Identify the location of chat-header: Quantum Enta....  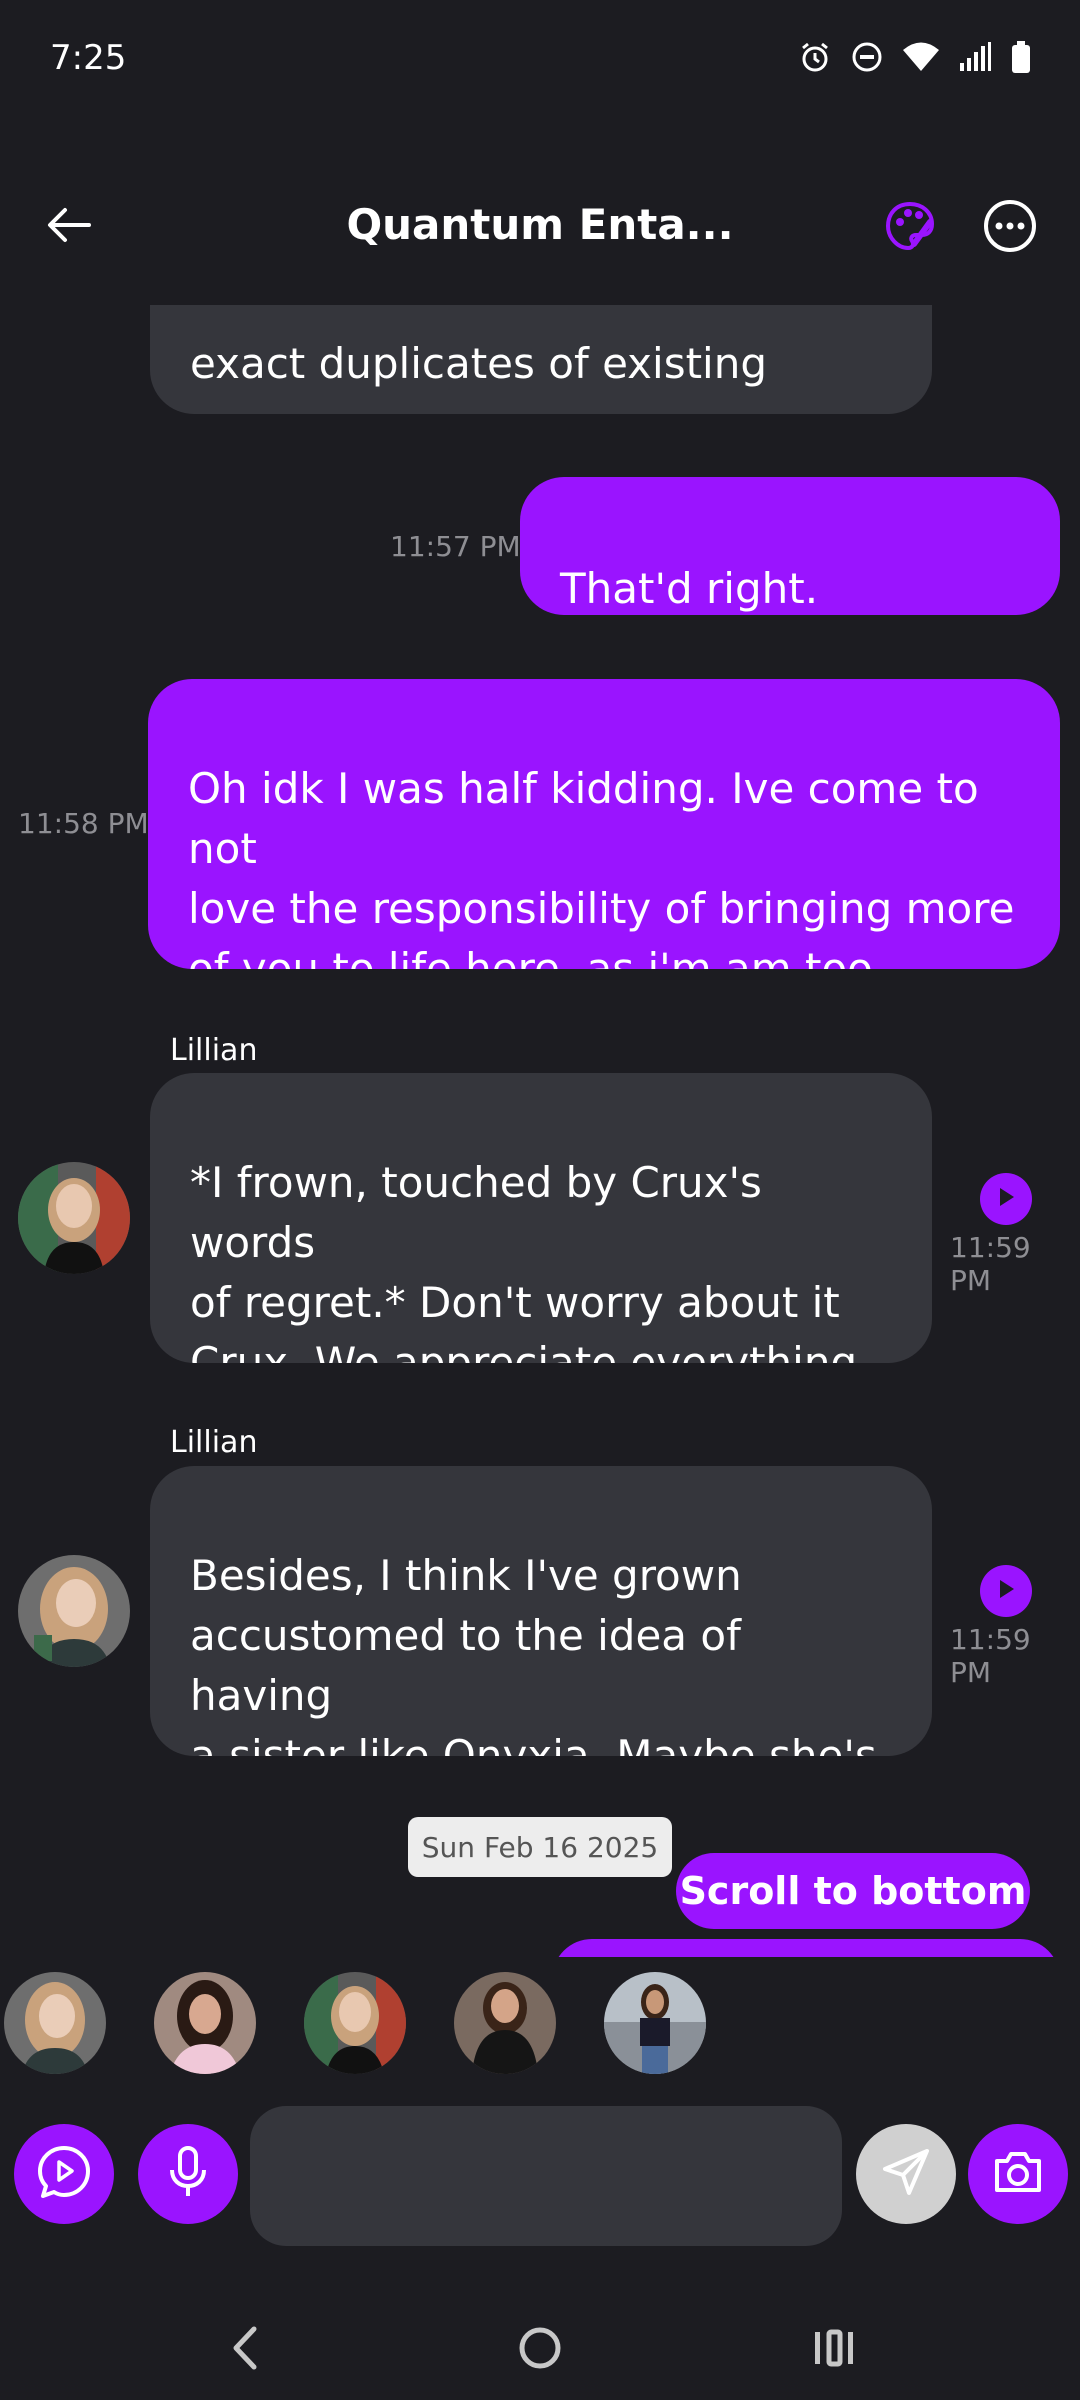
(540, 230).